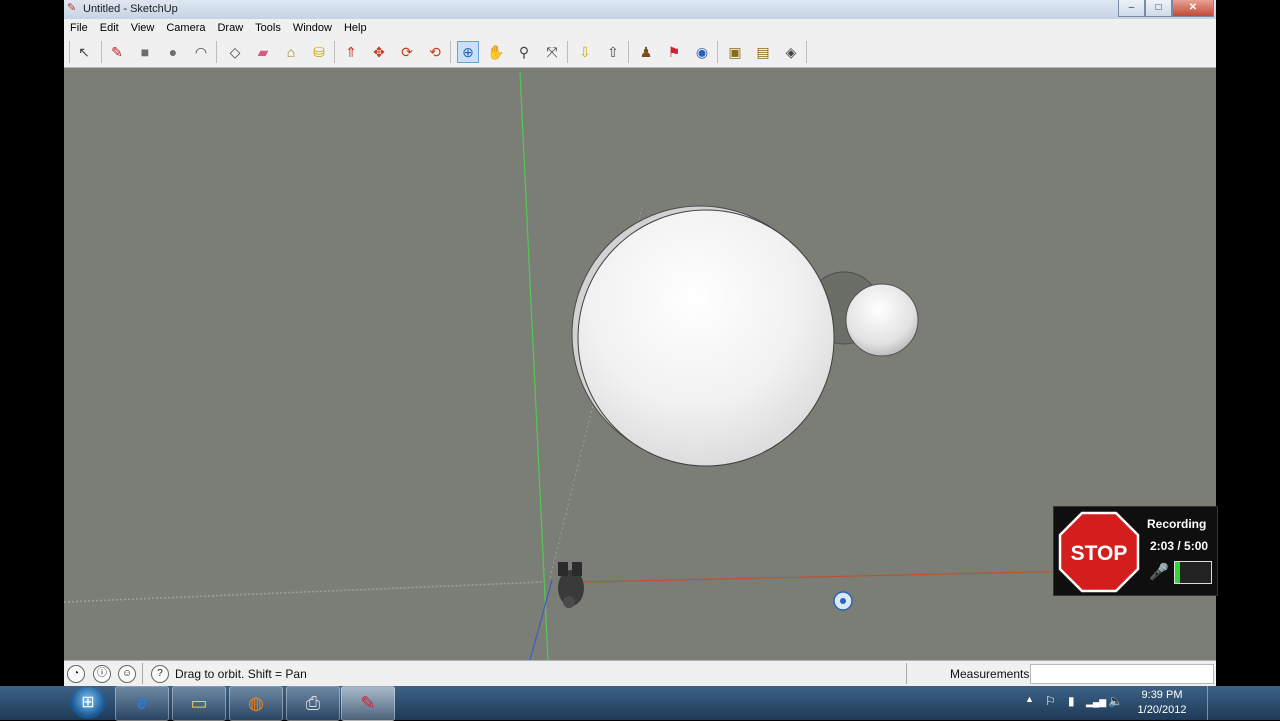 Image resolution: width=1280 pixels, height=721 pixels. I want to click on battery-icon: ▮, so click(1071, 701).